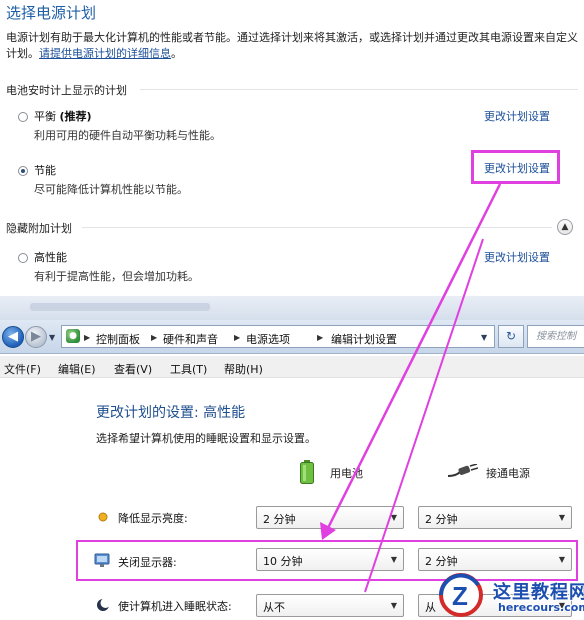 This screenshot has height=620, width=584. I want to click on dim-display-battery-select: 2 分钟 ▼, so click(330, 517).